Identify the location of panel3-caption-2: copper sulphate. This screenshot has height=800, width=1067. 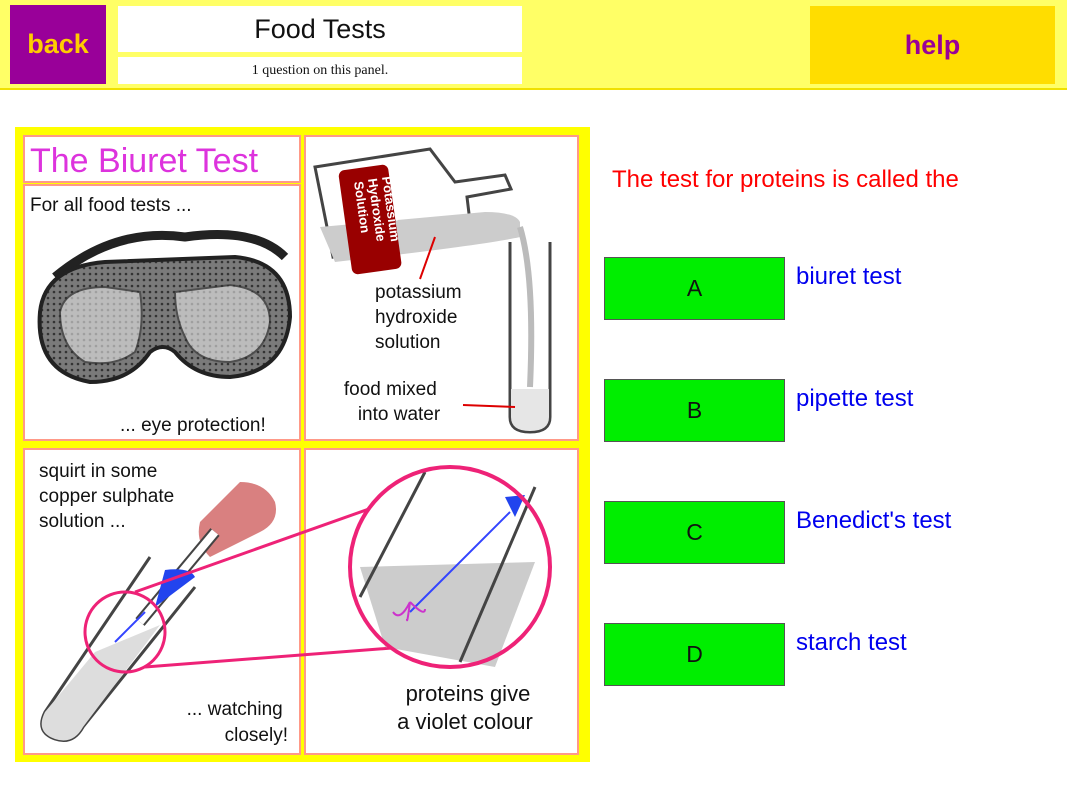
(106, 496).